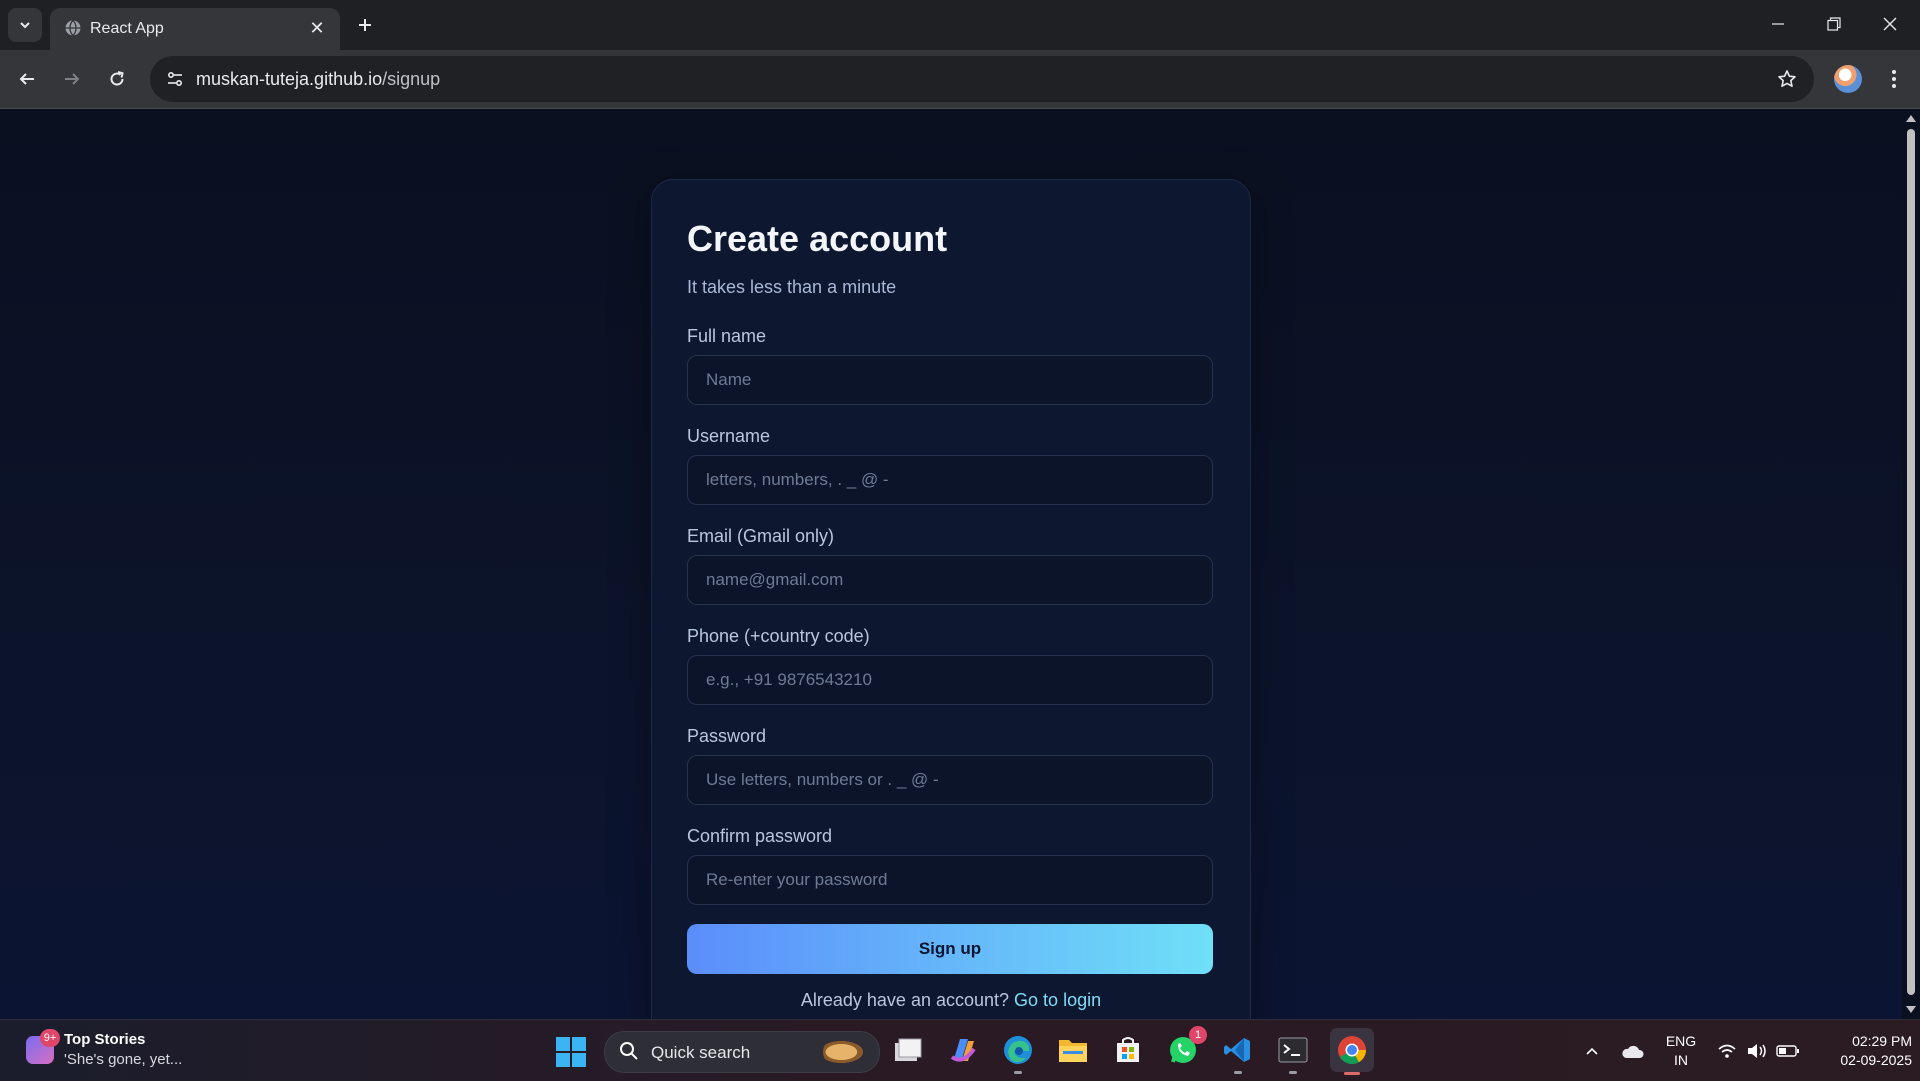  I want to click on profile-avatar, so click(1848, 79).